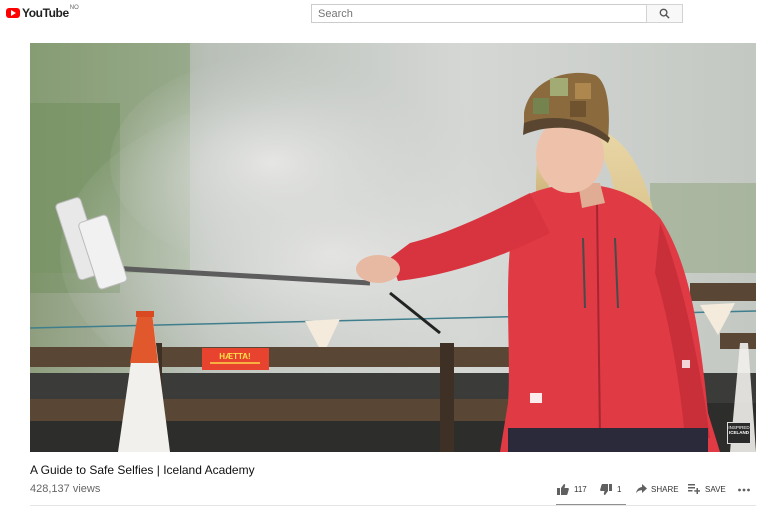  I want to click on share-button: SHARE, so click(657, 489).